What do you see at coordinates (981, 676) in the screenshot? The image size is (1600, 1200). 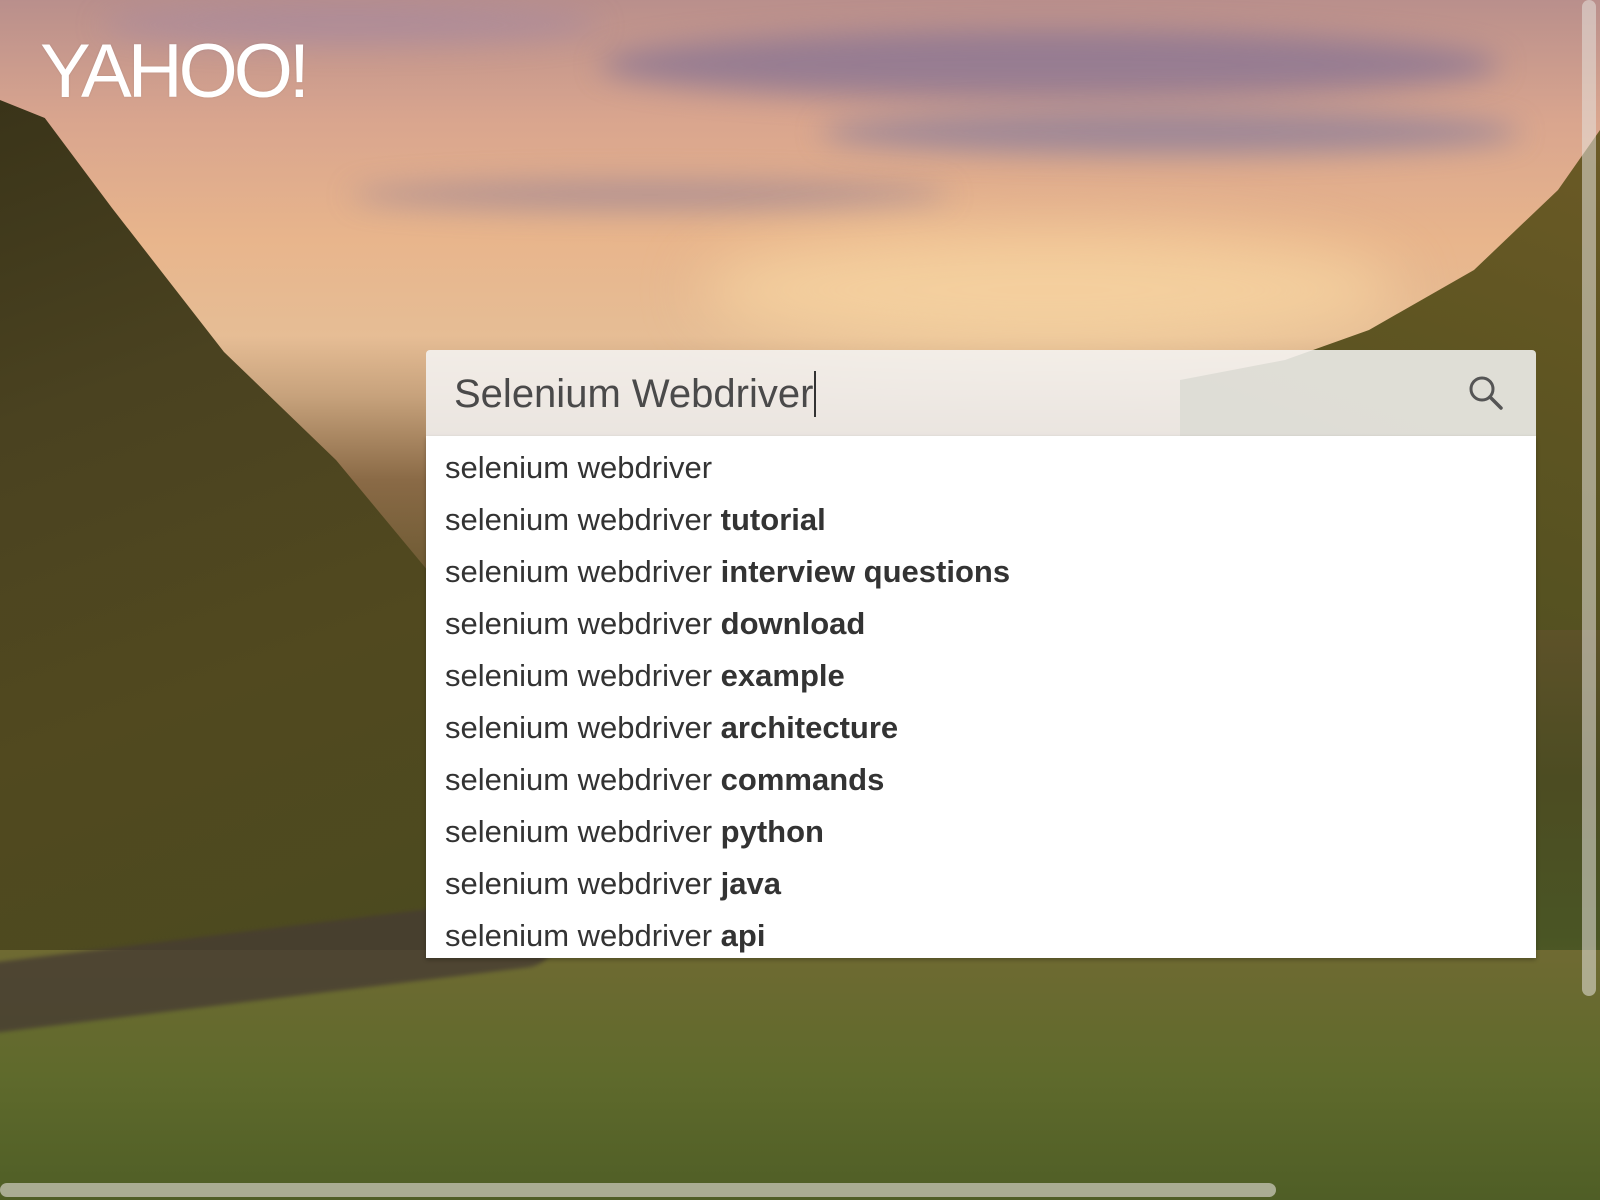 I see `suggestion-item: selenium webdriver example` at bounding box center [981, 676].